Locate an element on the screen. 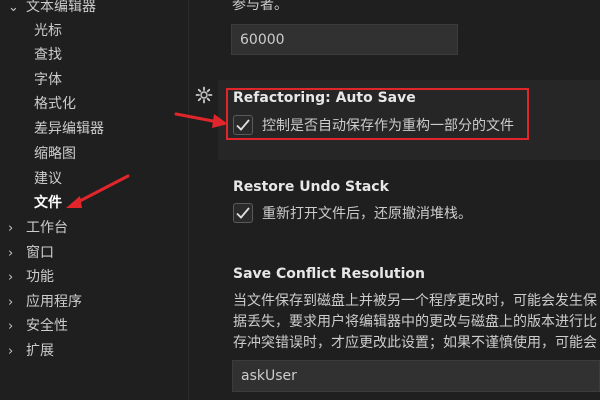 The width and height of the screenshot is (600, 400). tree-item-cursor: 光标 is located at coordinates (48, 31).